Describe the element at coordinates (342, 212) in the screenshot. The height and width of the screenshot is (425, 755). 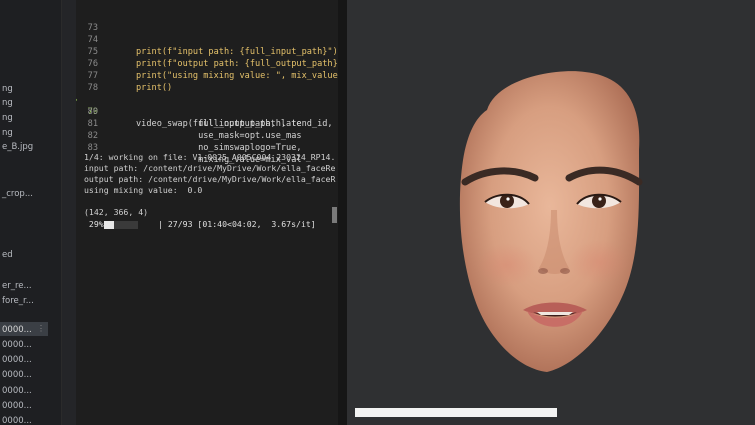
I see `panel-divider` at that location.